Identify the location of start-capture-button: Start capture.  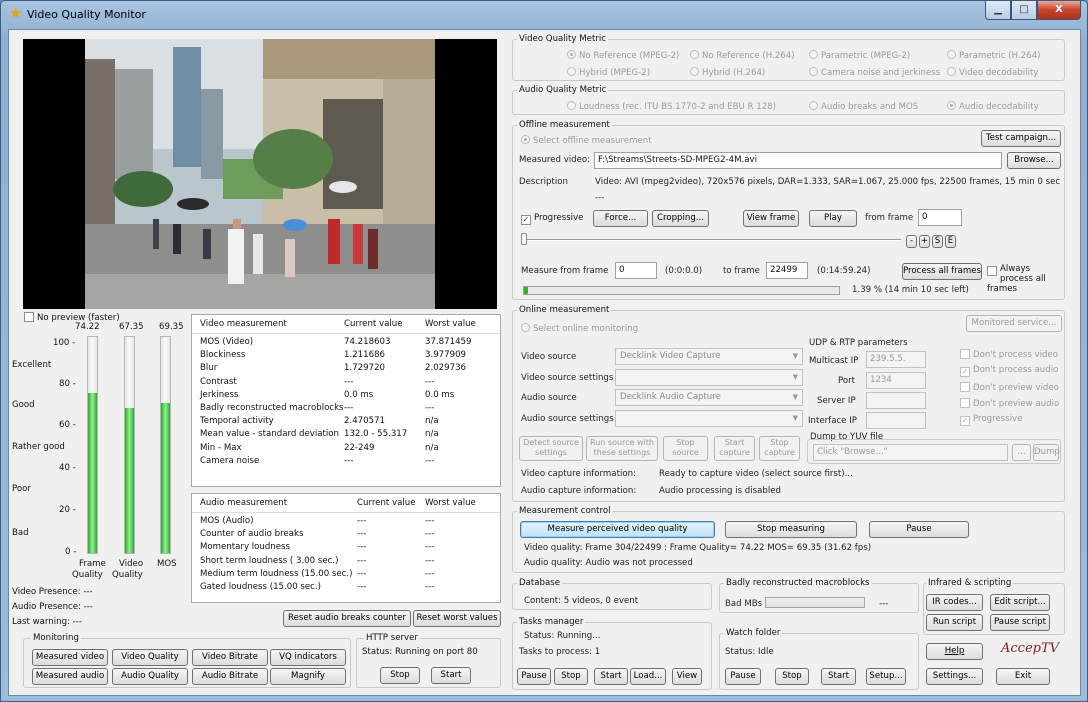
(734, 448).